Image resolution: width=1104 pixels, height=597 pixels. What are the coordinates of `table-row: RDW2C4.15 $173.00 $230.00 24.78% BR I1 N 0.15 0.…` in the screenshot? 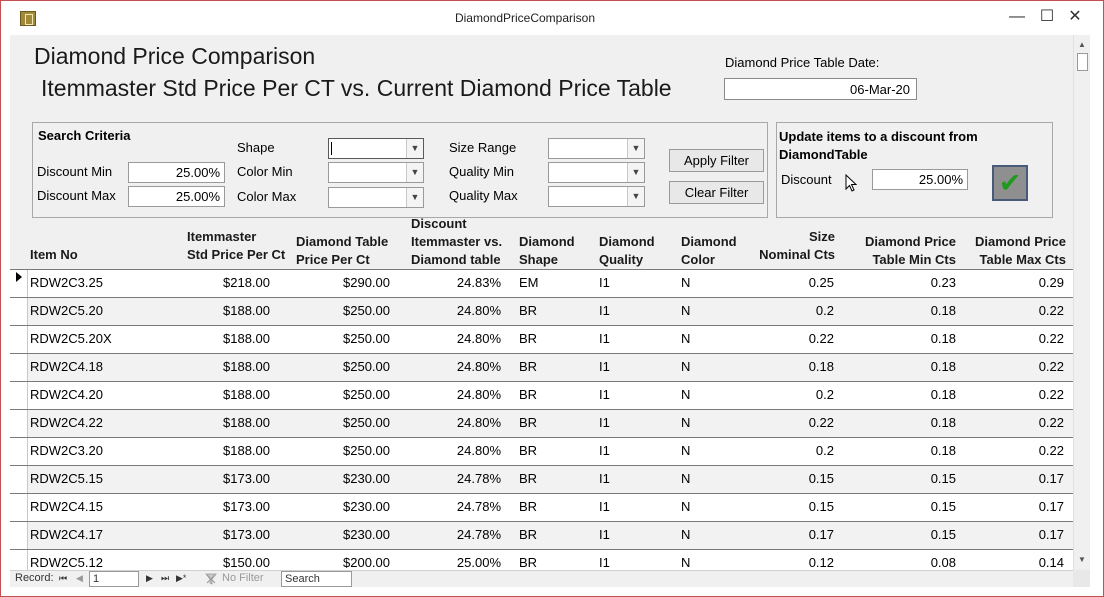 It's located at (541, 507).